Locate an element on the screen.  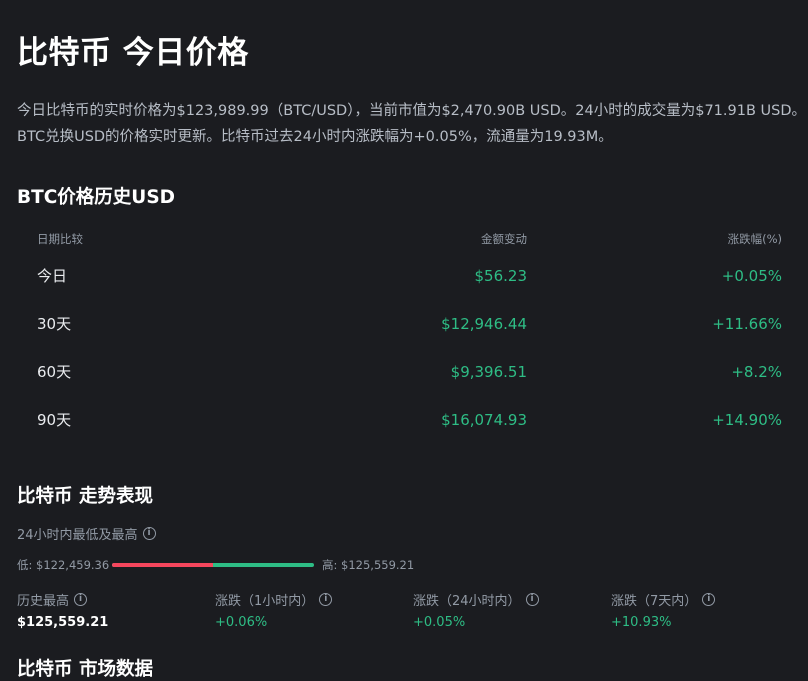
price-history-title: BTC价格历史USD is located at coordinates (96, 197).